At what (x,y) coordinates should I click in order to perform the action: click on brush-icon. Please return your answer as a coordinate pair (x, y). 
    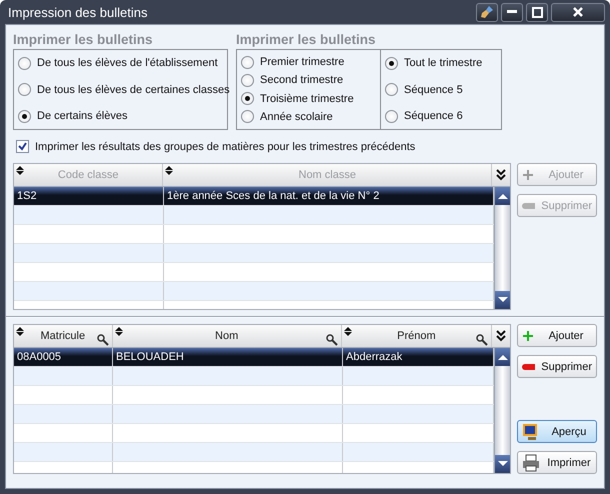
    Looking at the image, I should click on (487, 12).